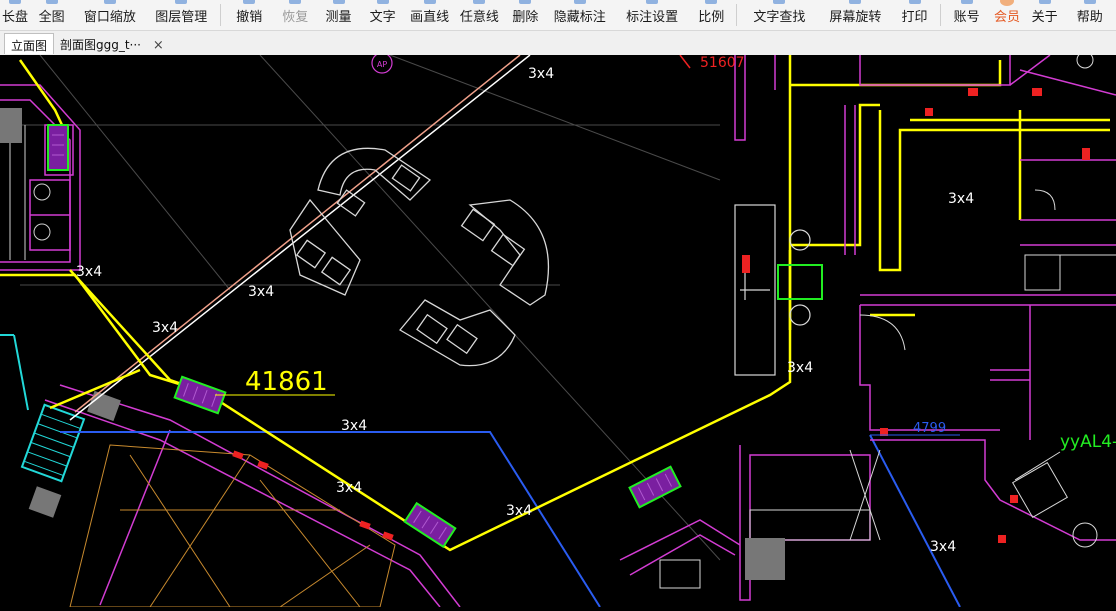 This screenshot has height=611, width=1116. I want to click on dimension-value-small: 4799, so click(929, 428).